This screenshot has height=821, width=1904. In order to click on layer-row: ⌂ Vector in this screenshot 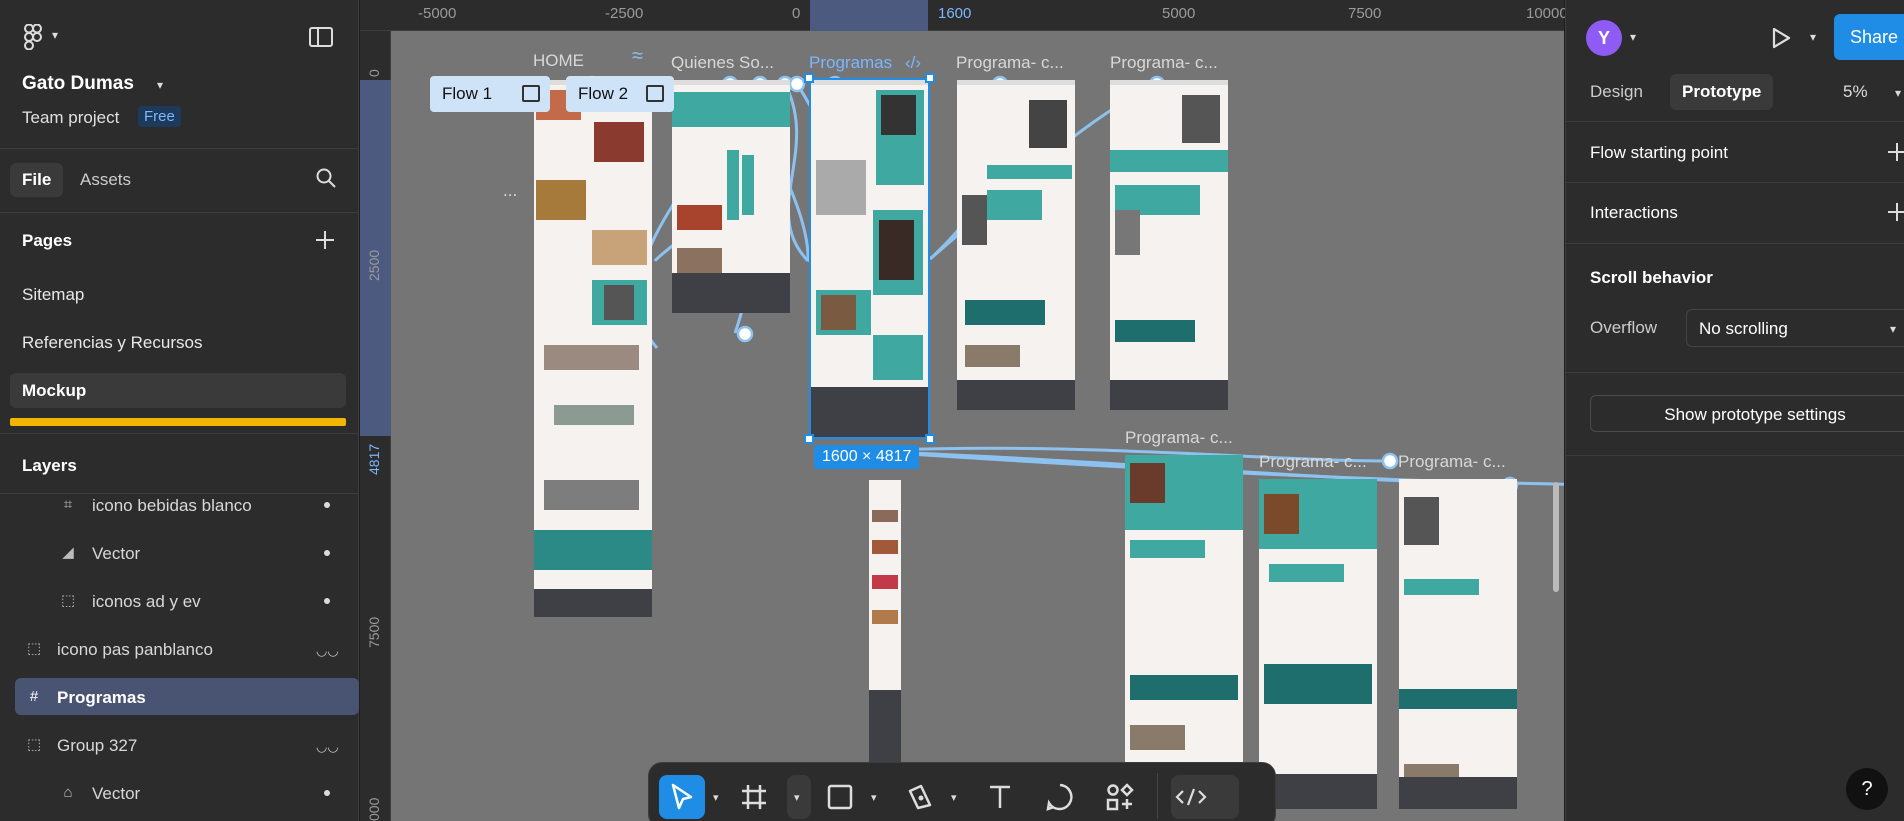, I will do `click(179, 793)`.